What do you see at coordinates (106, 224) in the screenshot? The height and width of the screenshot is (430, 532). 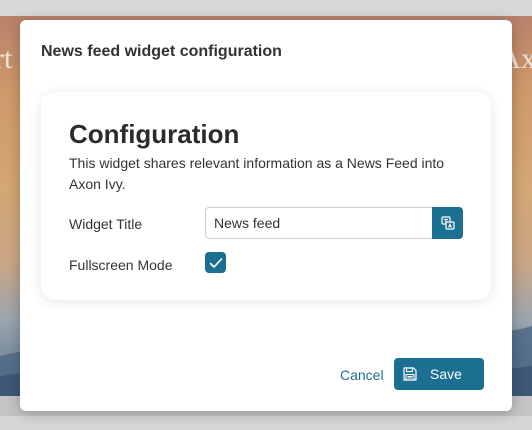 I see `widget-title-label: Widget Title` at bounding box center [106, 224].